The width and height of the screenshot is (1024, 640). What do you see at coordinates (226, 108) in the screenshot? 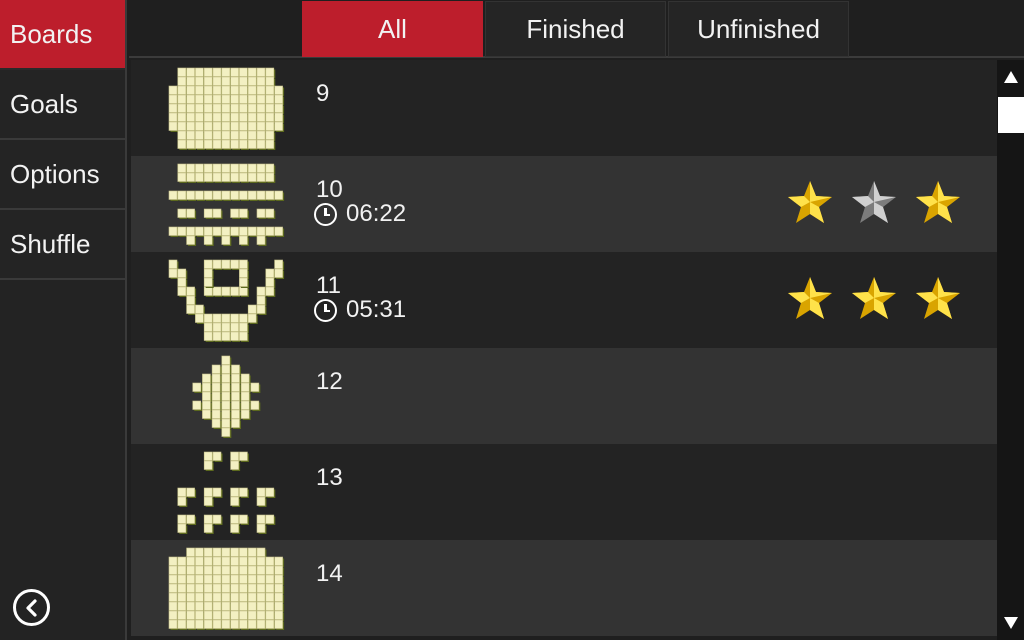
I see `board-thumbnail` at bounding box center [226, 108].